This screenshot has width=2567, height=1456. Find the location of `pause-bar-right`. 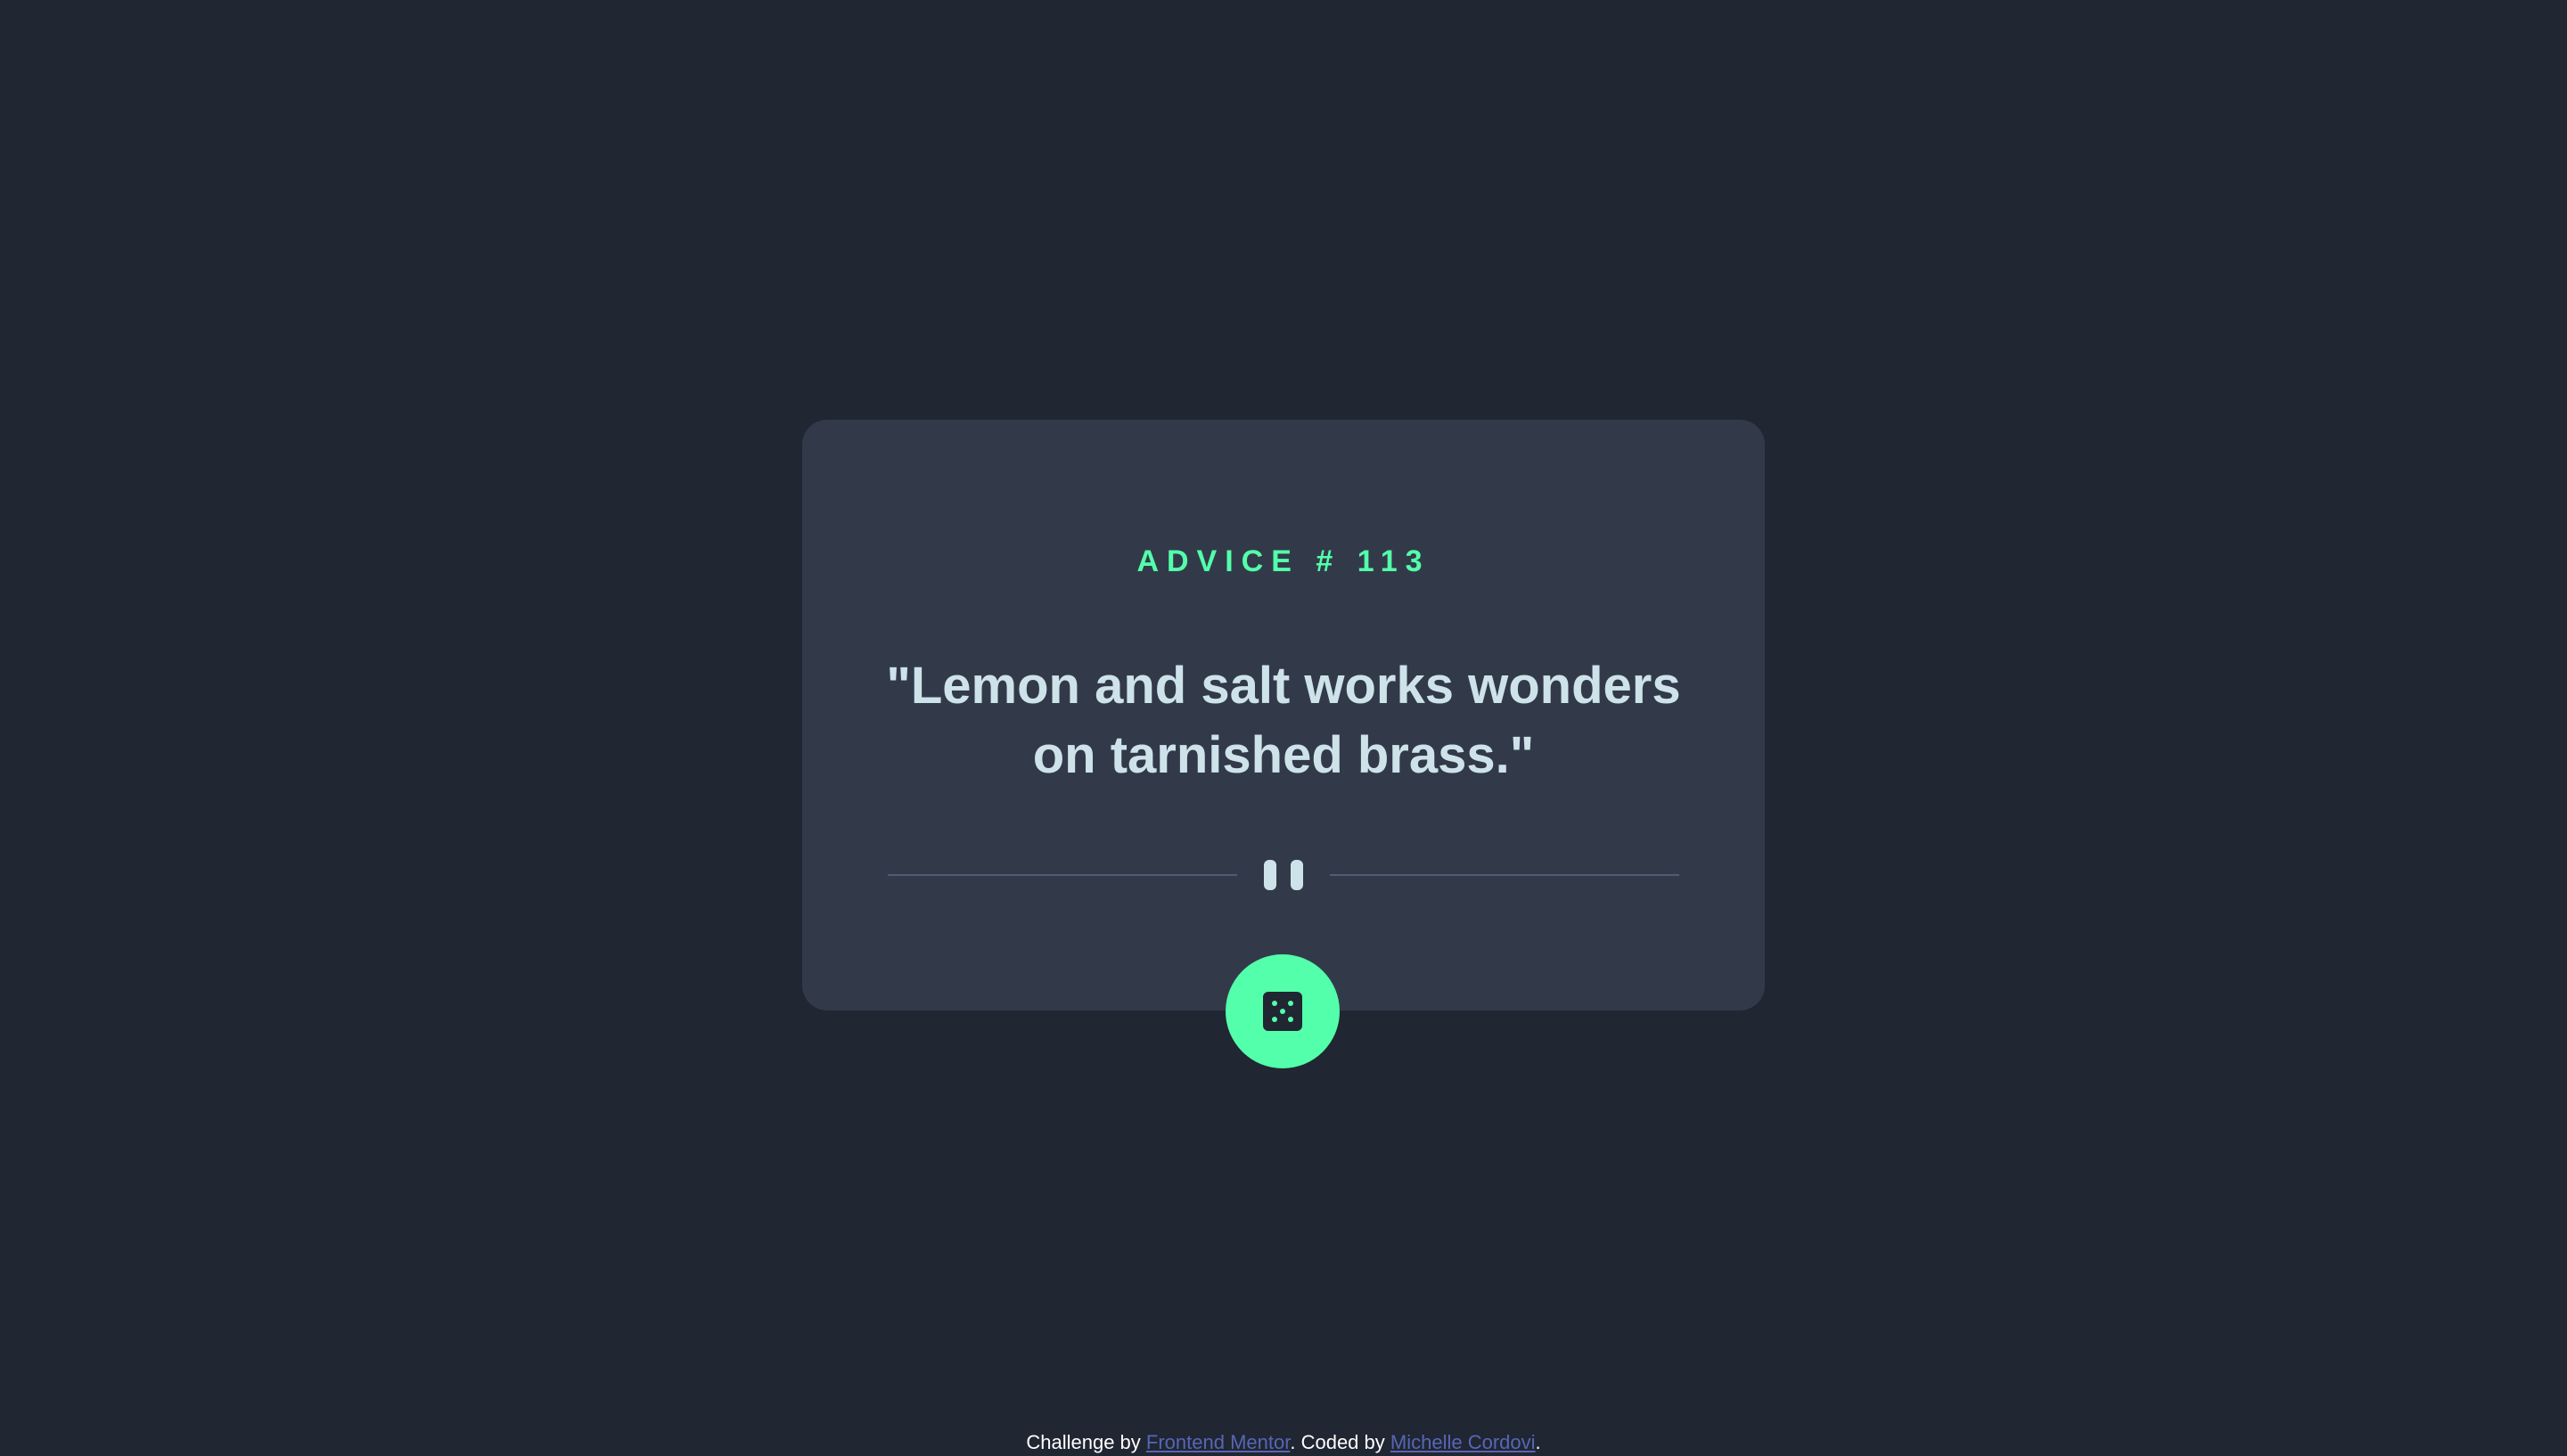

pause-bar-right is located at coordinates (1297, 875).